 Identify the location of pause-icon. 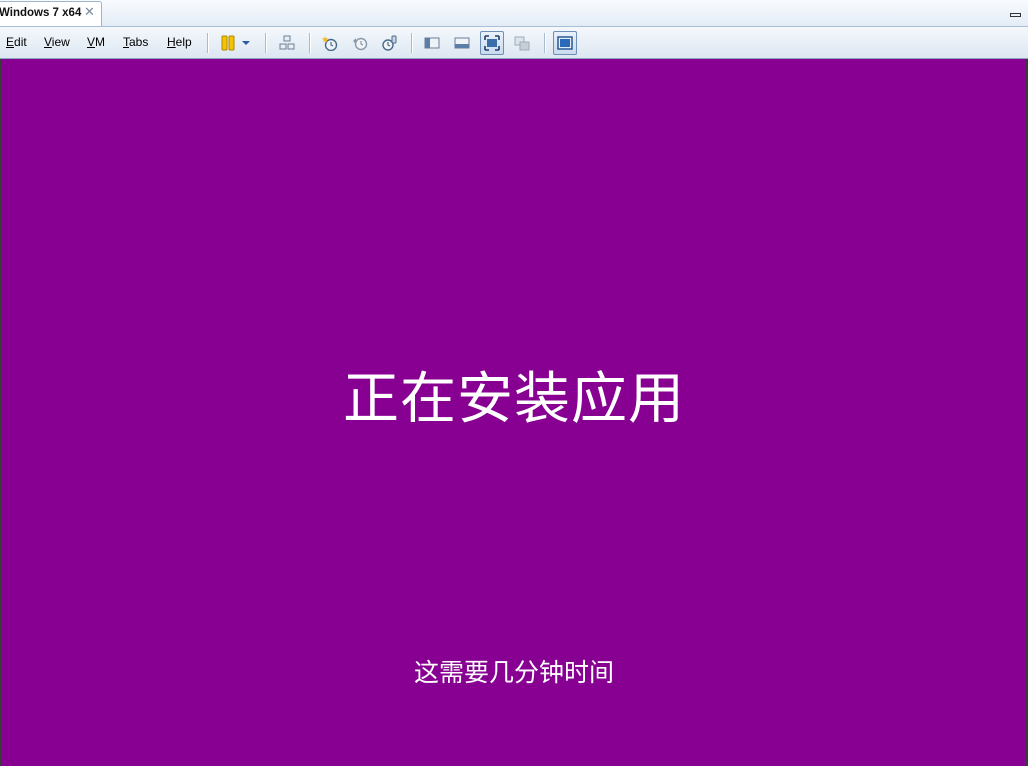
(228, 43).